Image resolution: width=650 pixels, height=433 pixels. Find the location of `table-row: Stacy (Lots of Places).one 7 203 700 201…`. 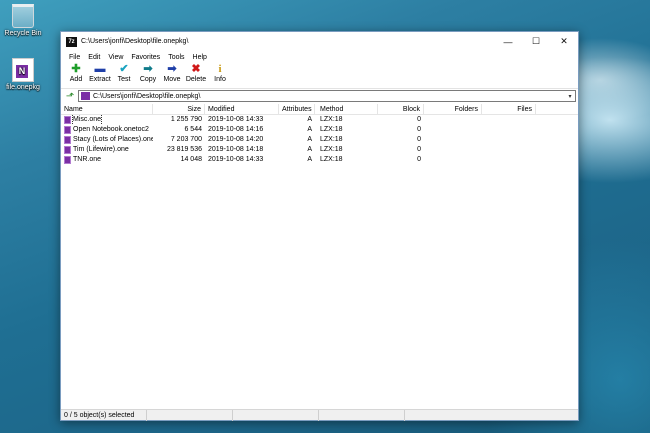

table-row: Stacy (Lots of Places).one 7 203 700 201… is located at coordinates (319, 140).